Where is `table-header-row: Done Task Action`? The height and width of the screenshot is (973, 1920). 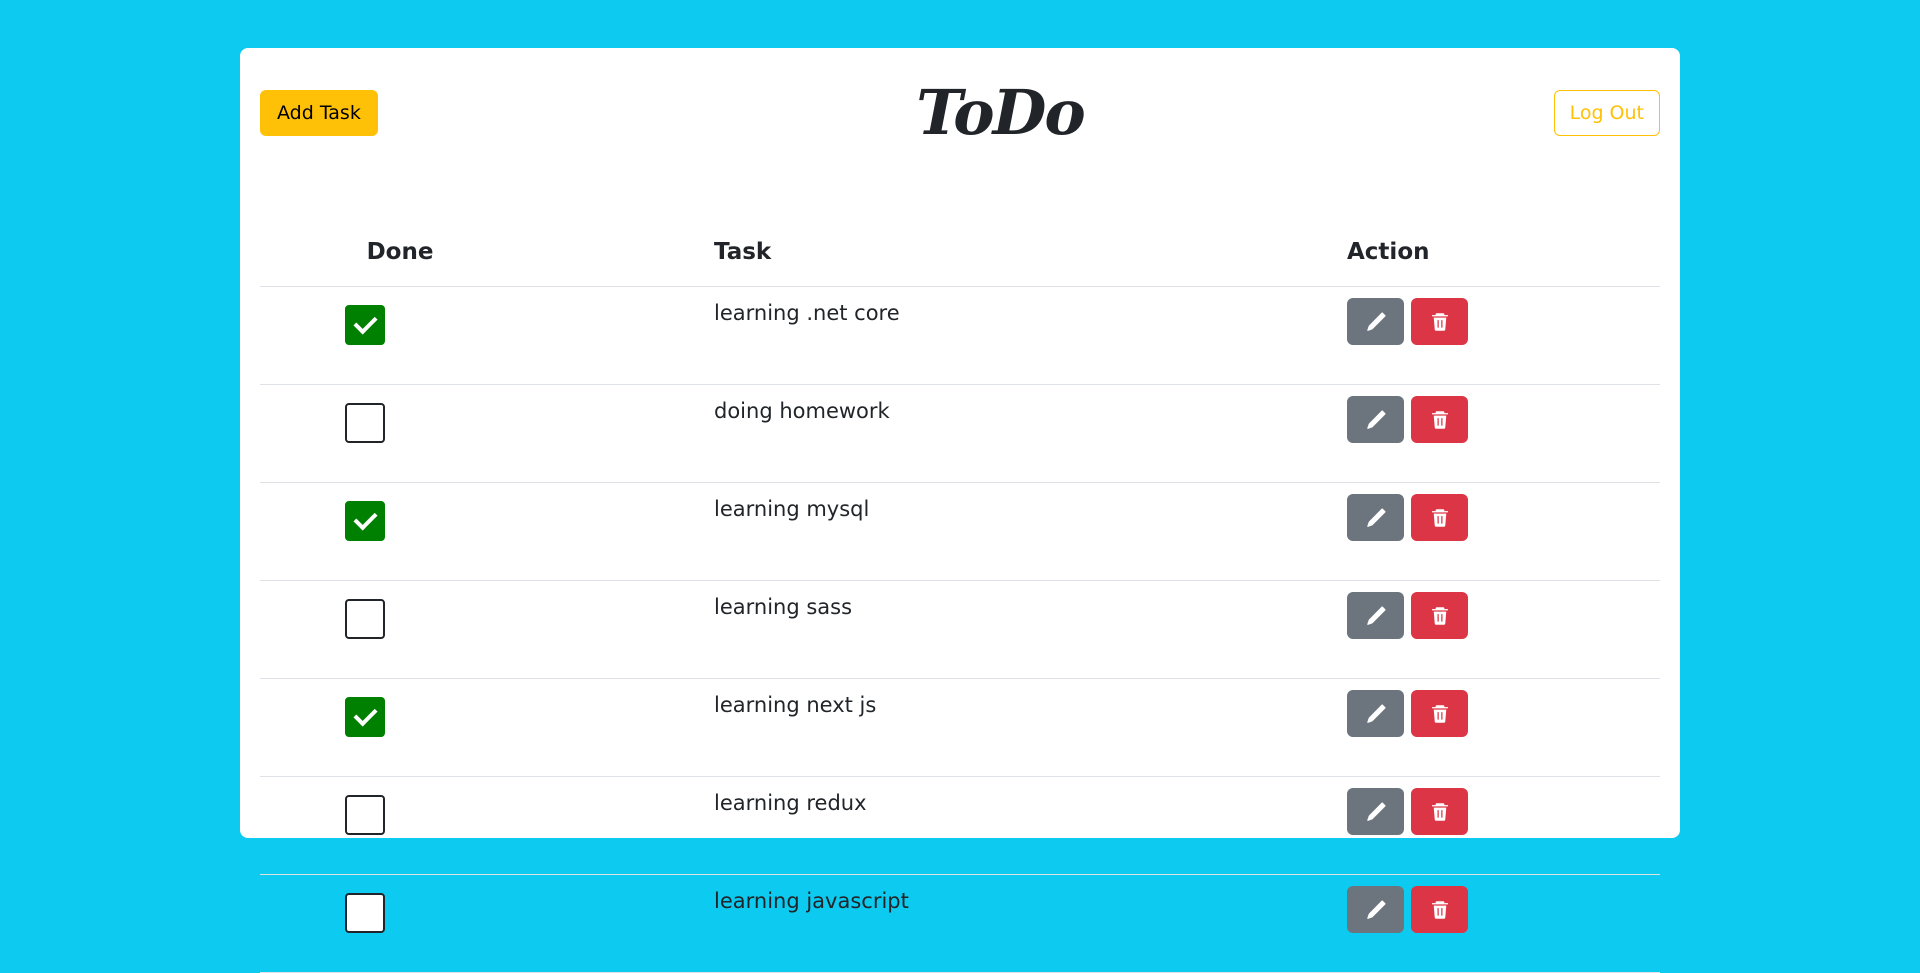
table-header-row: Done Task Action is located at coordinates (960, 252).